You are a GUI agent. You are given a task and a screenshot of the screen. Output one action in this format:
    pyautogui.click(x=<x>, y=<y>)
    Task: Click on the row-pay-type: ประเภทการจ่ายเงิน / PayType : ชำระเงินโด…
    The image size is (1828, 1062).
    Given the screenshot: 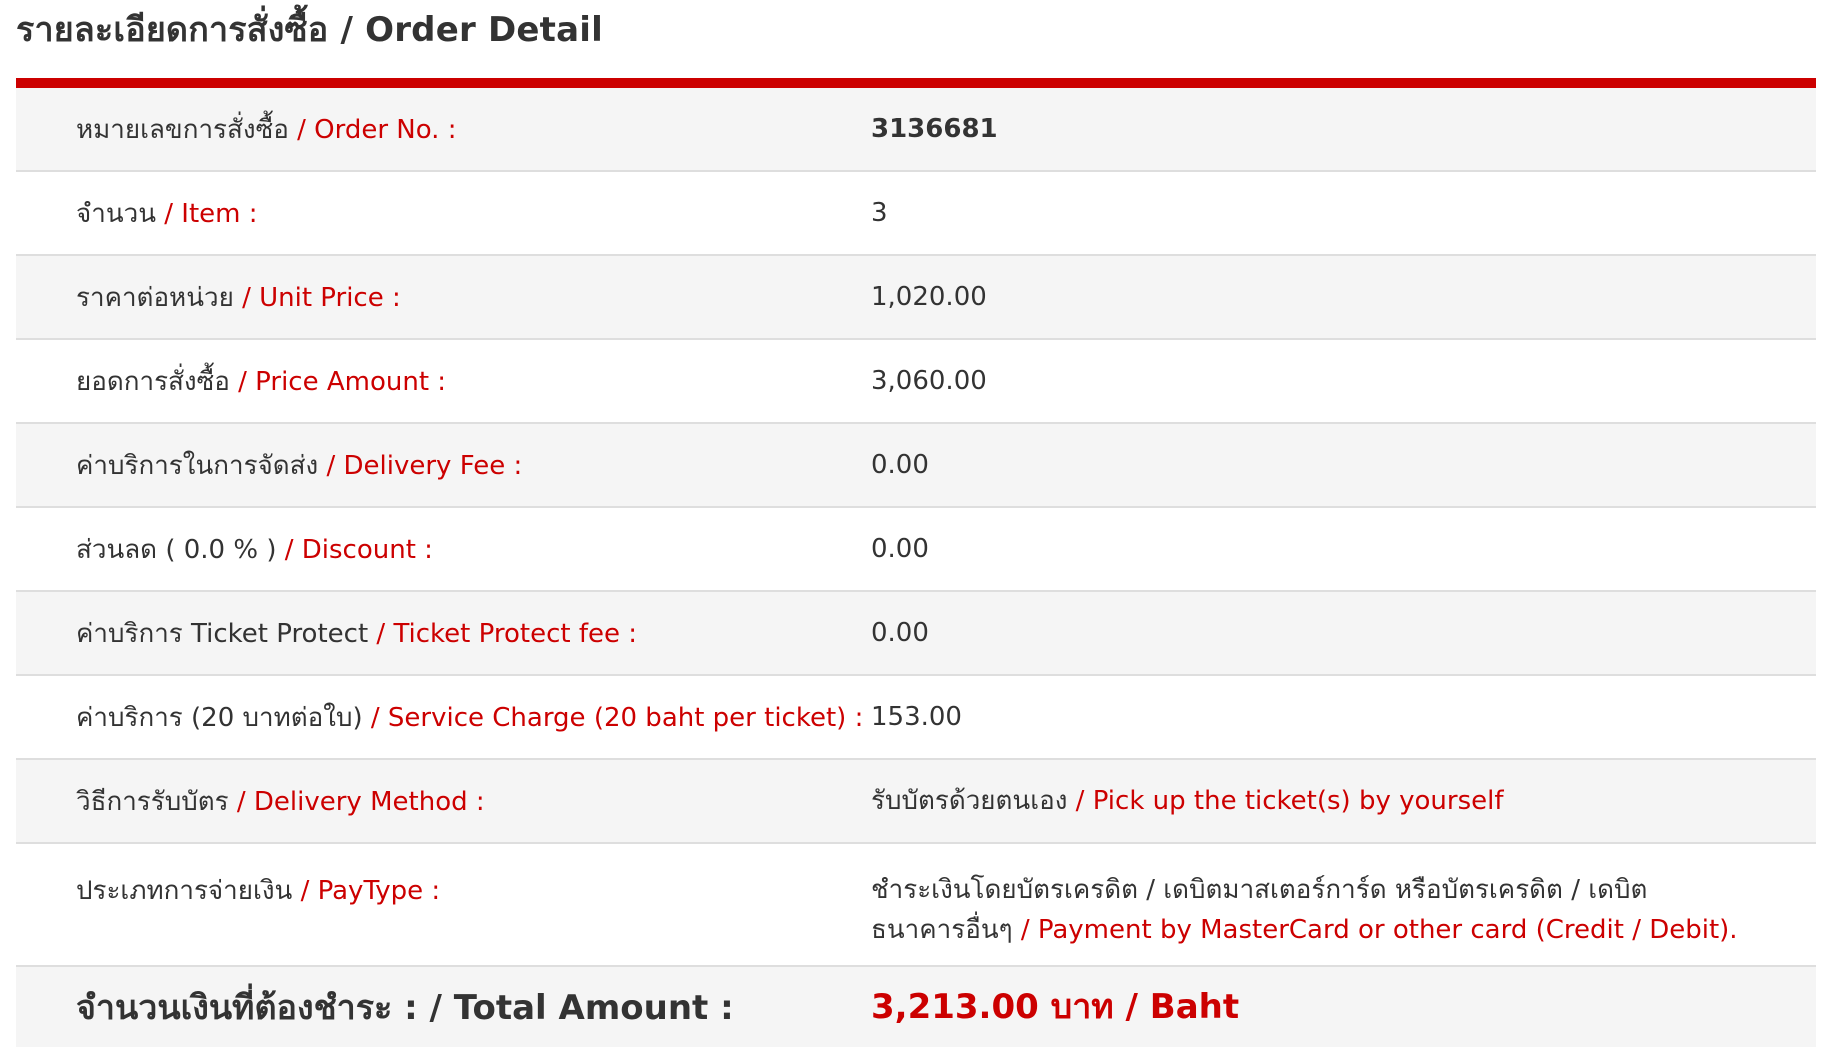 What is the action you would take?
    pyautogui.click(x=916, y=905)
    